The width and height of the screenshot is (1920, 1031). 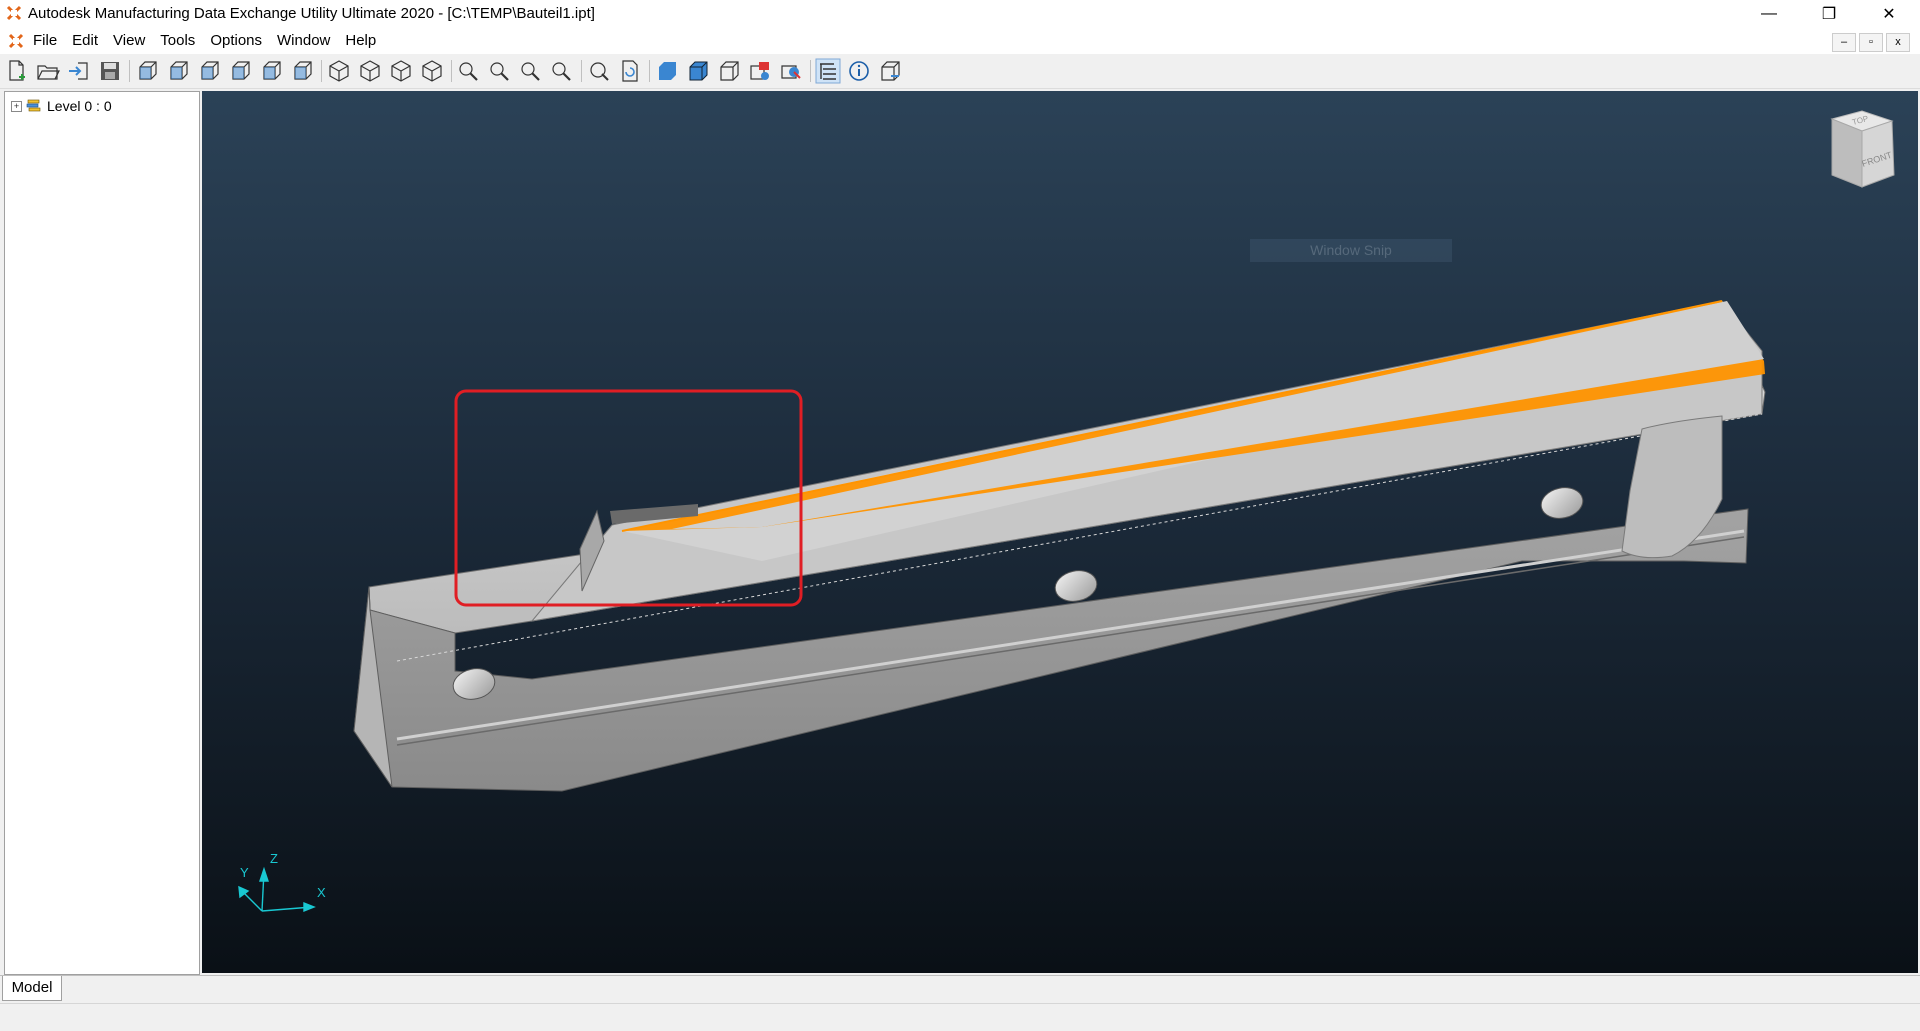 I want to click on save-icon, so click(x=110, y=71).